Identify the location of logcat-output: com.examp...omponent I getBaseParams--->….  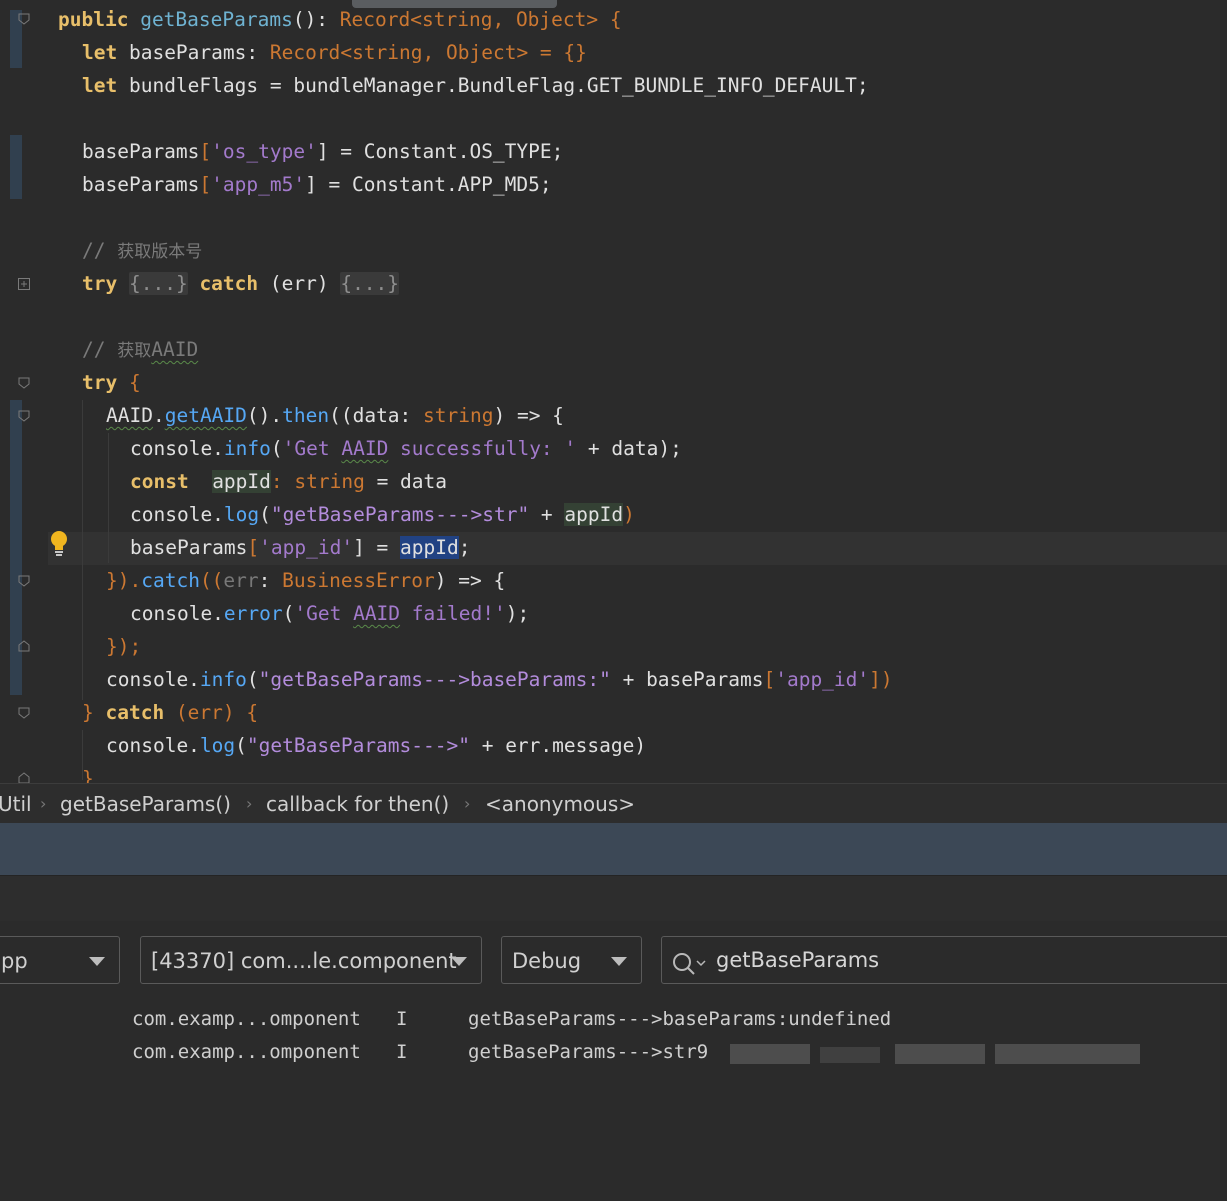
(613, 1043).